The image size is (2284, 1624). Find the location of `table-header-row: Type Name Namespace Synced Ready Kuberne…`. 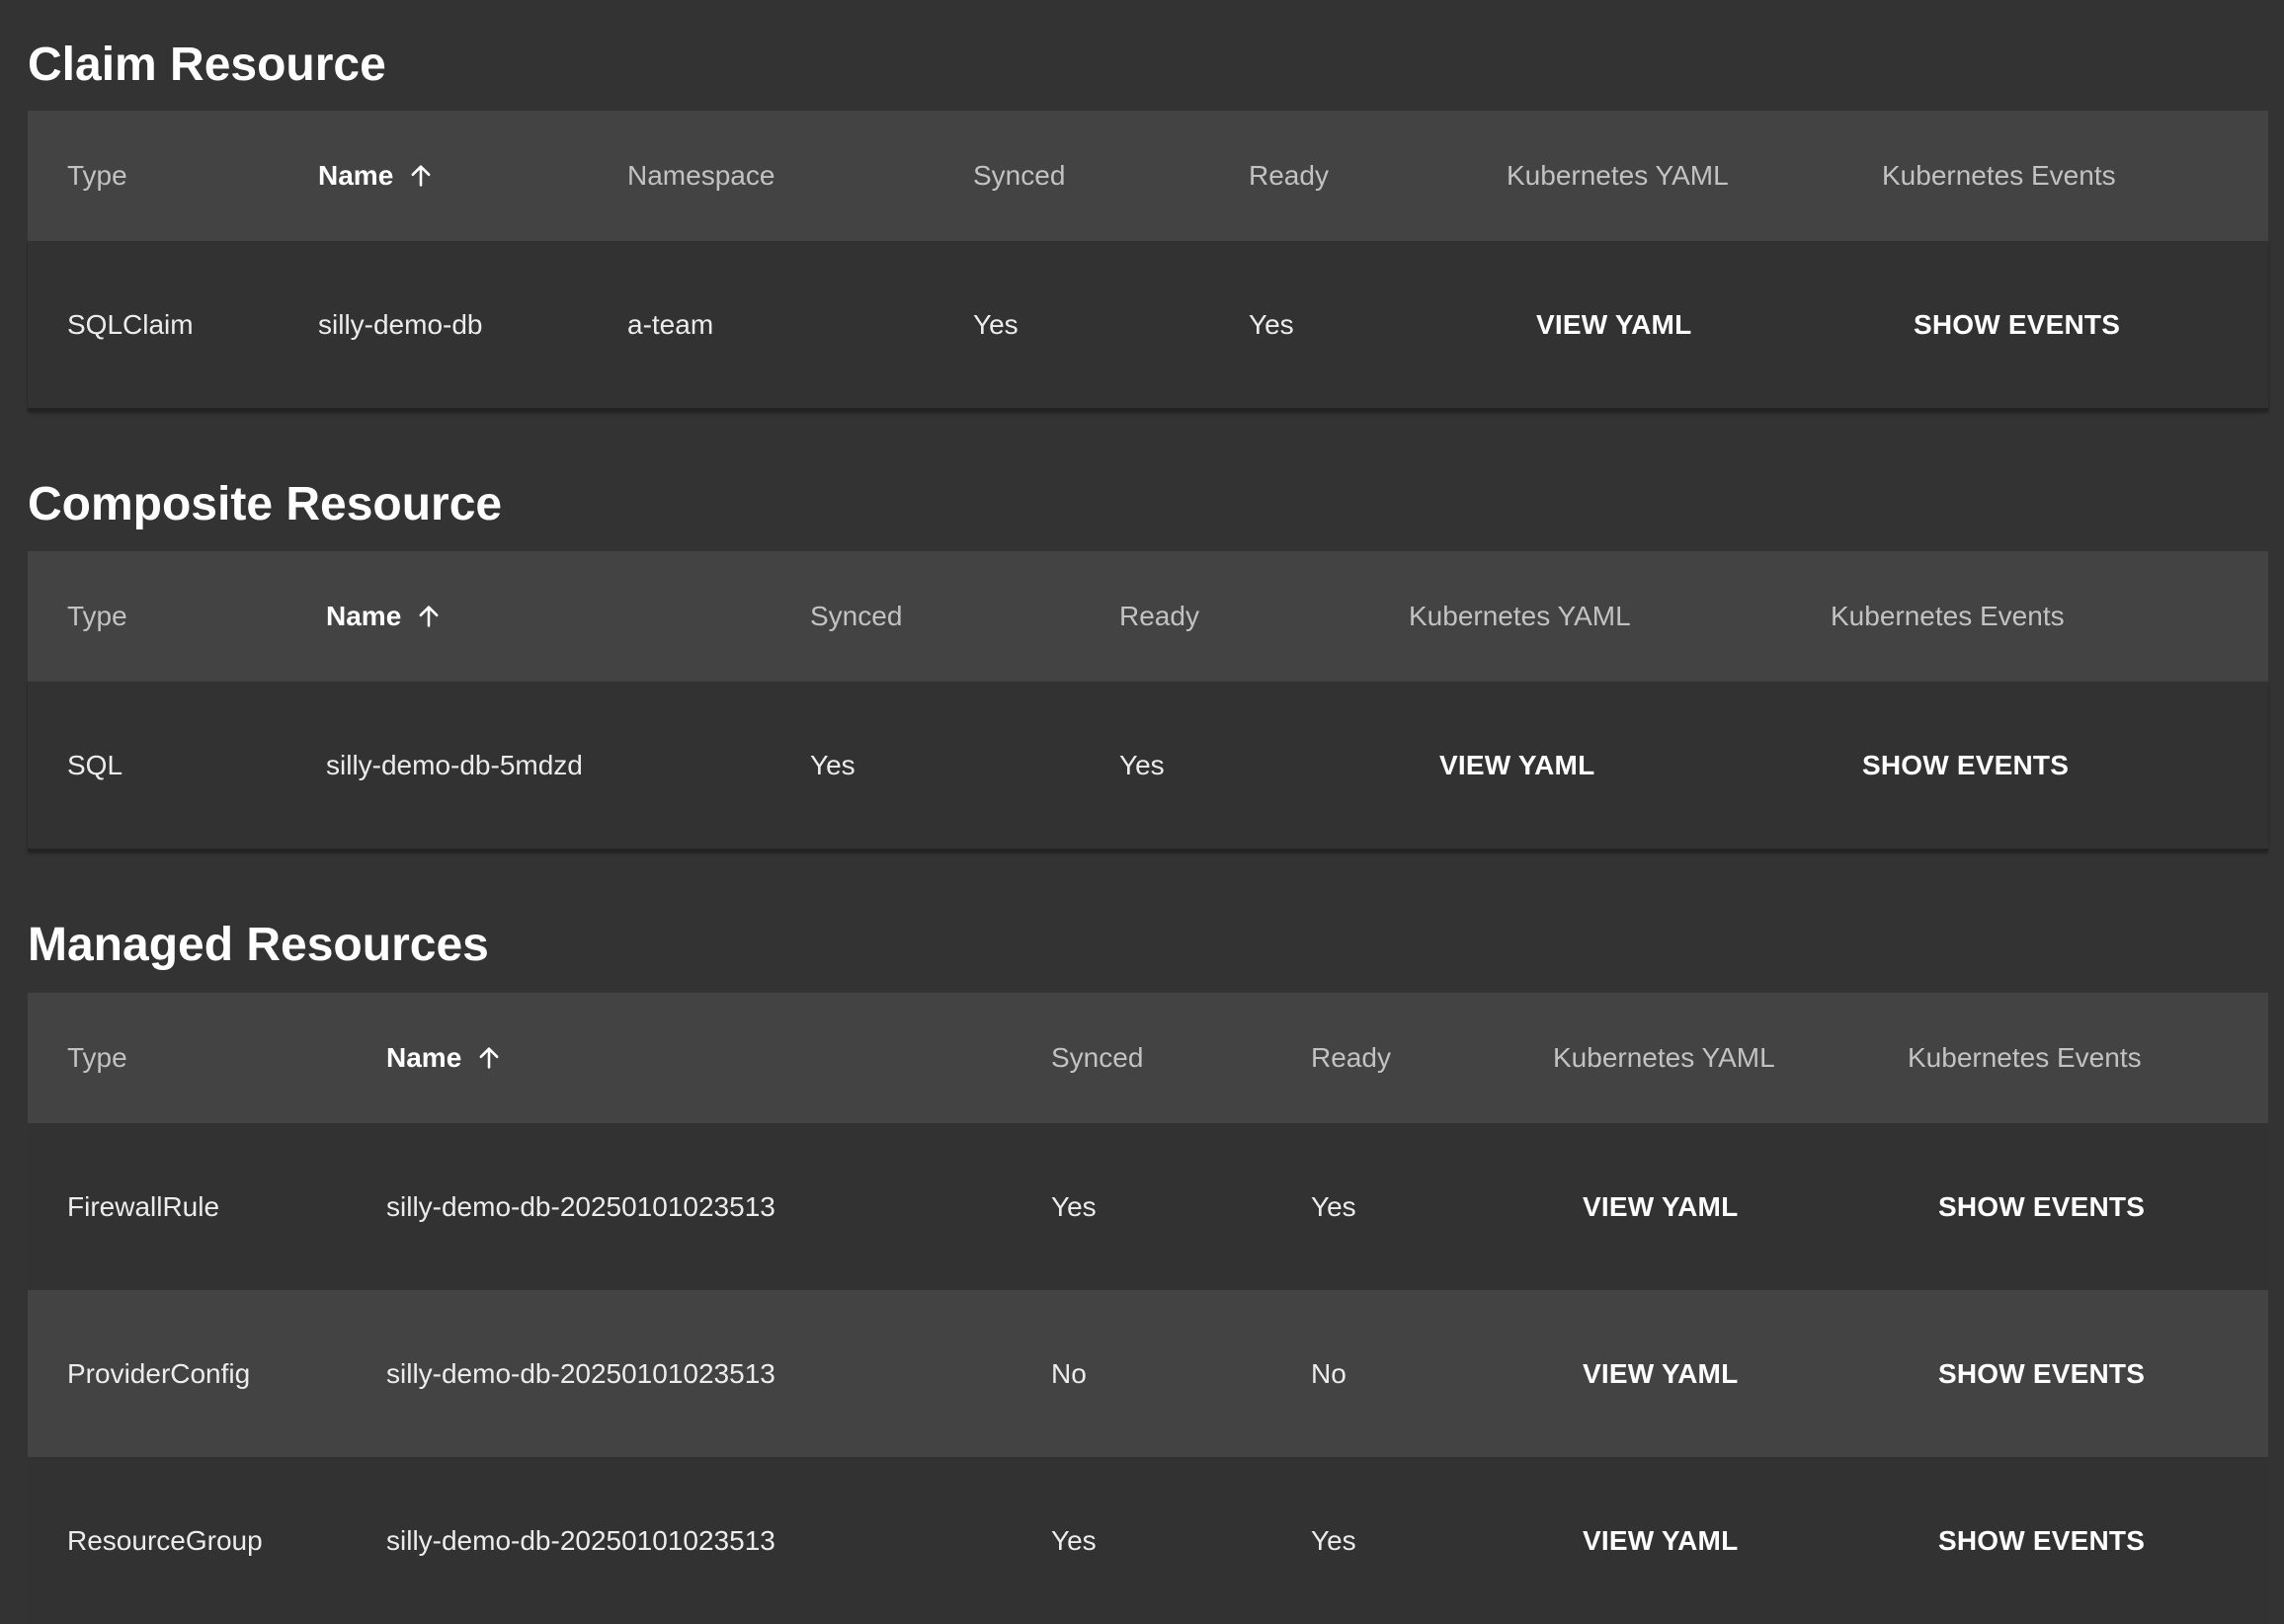

table-header-row: Type Name Namespace Synced Ready Kuberne… is located at coordinates (1148, 176).